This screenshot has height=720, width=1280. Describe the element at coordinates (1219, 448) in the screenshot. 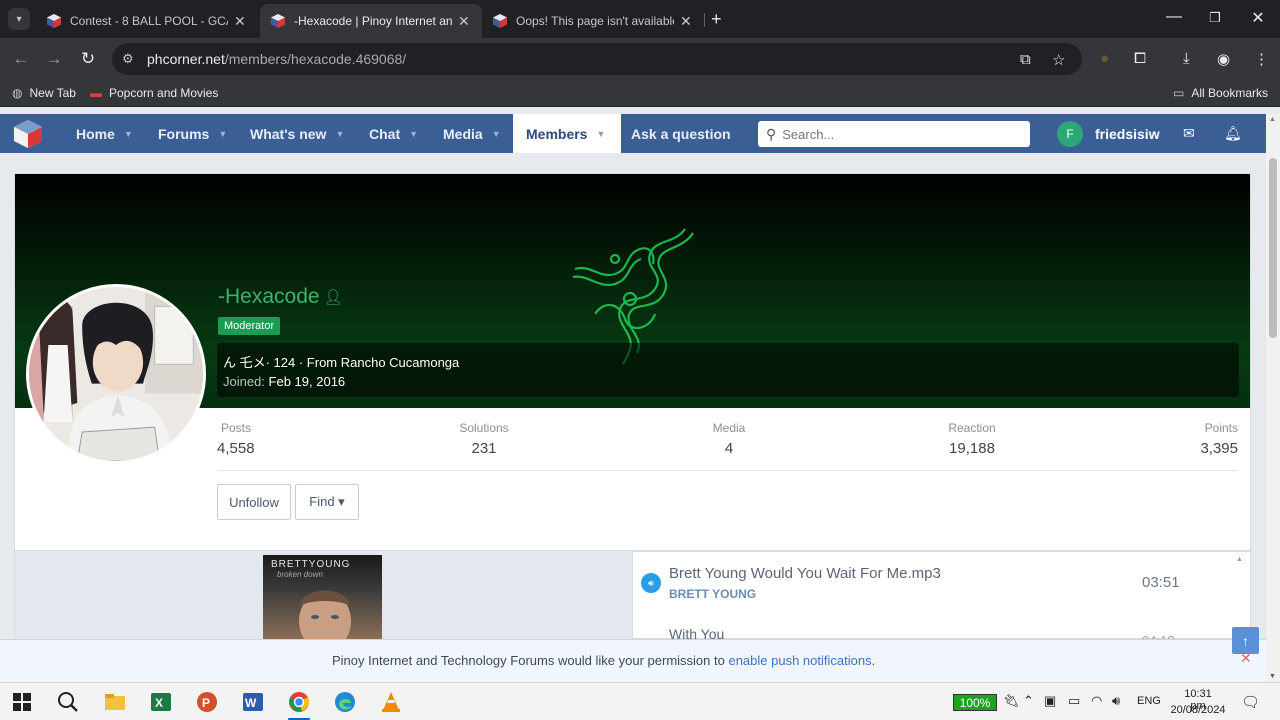

I see `stat-value: 3,395` at that location.